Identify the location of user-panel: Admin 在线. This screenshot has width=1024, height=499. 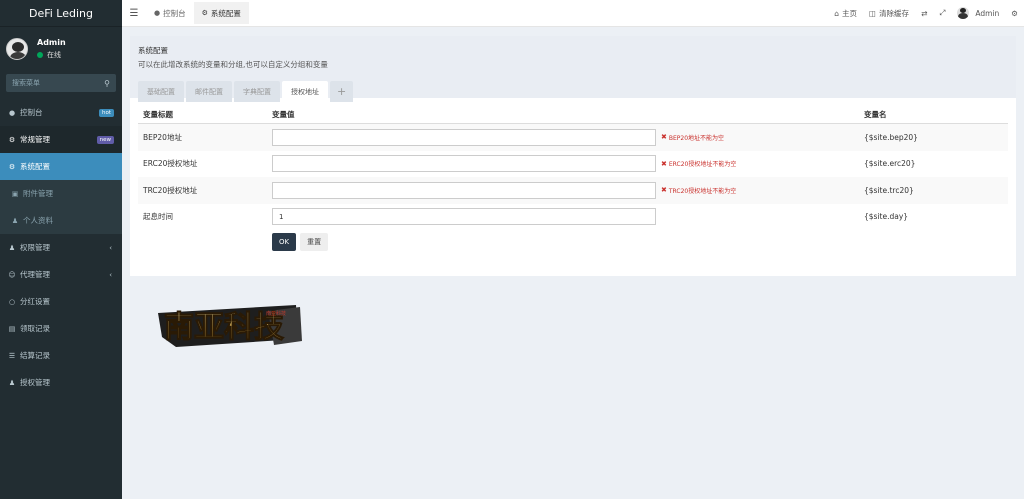
(61, 49).